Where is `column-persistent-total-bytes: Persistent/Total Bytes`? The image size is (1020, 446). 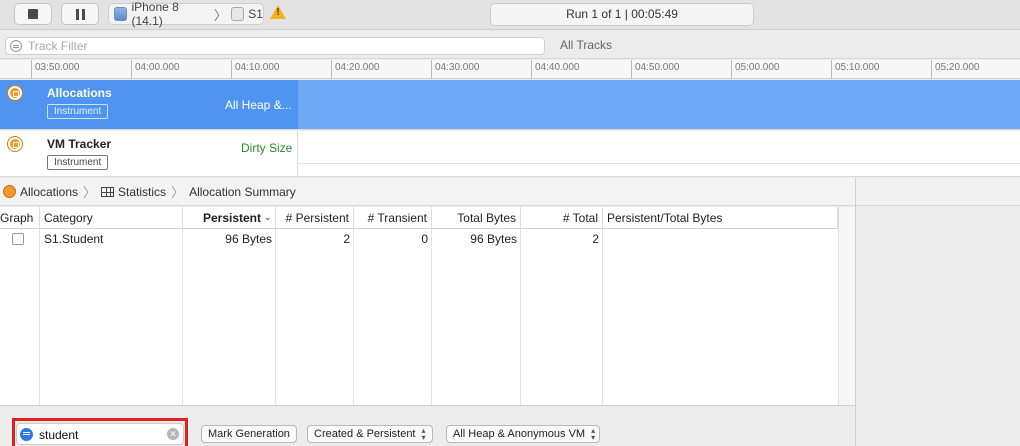 column-persistent-total-bytes: Persistent/Total Bytes is located at coordinates (720, 218).